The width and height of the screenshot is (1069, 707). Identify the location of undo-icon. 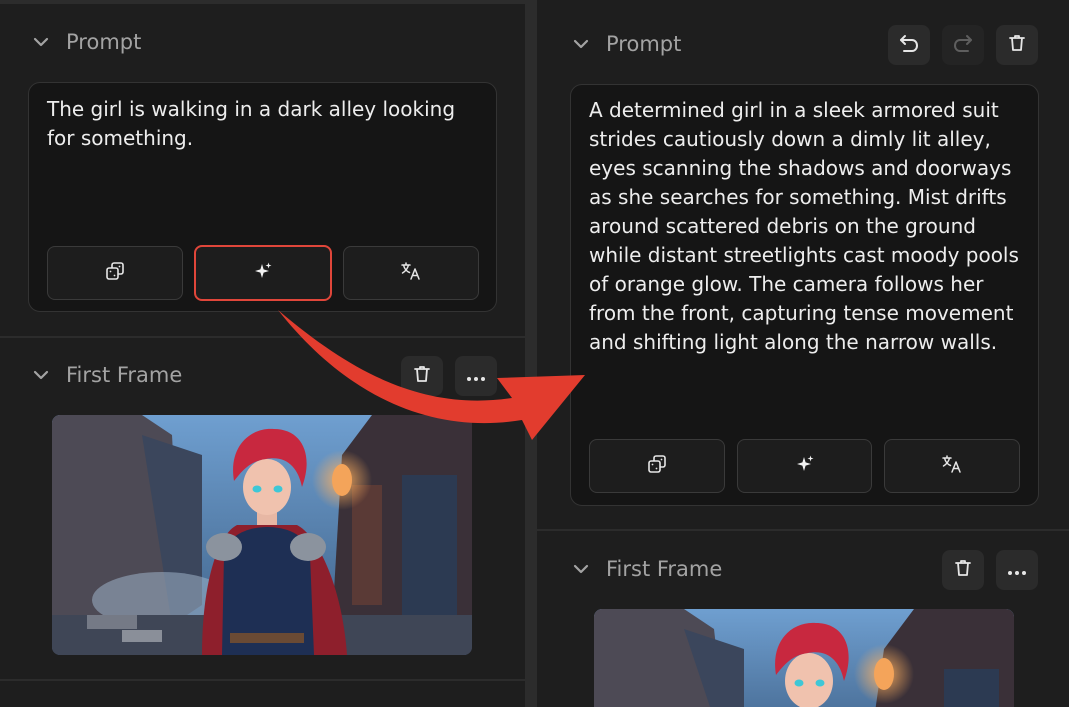
(909, 45).